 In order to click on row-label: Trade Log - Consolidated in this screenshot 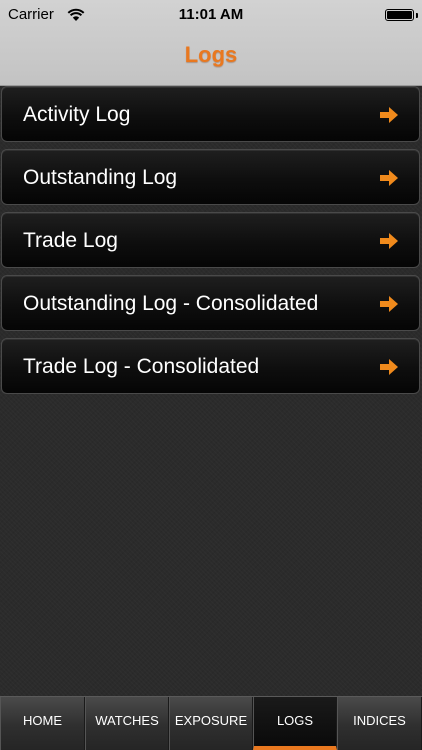, I will do `click(141, 366)`.